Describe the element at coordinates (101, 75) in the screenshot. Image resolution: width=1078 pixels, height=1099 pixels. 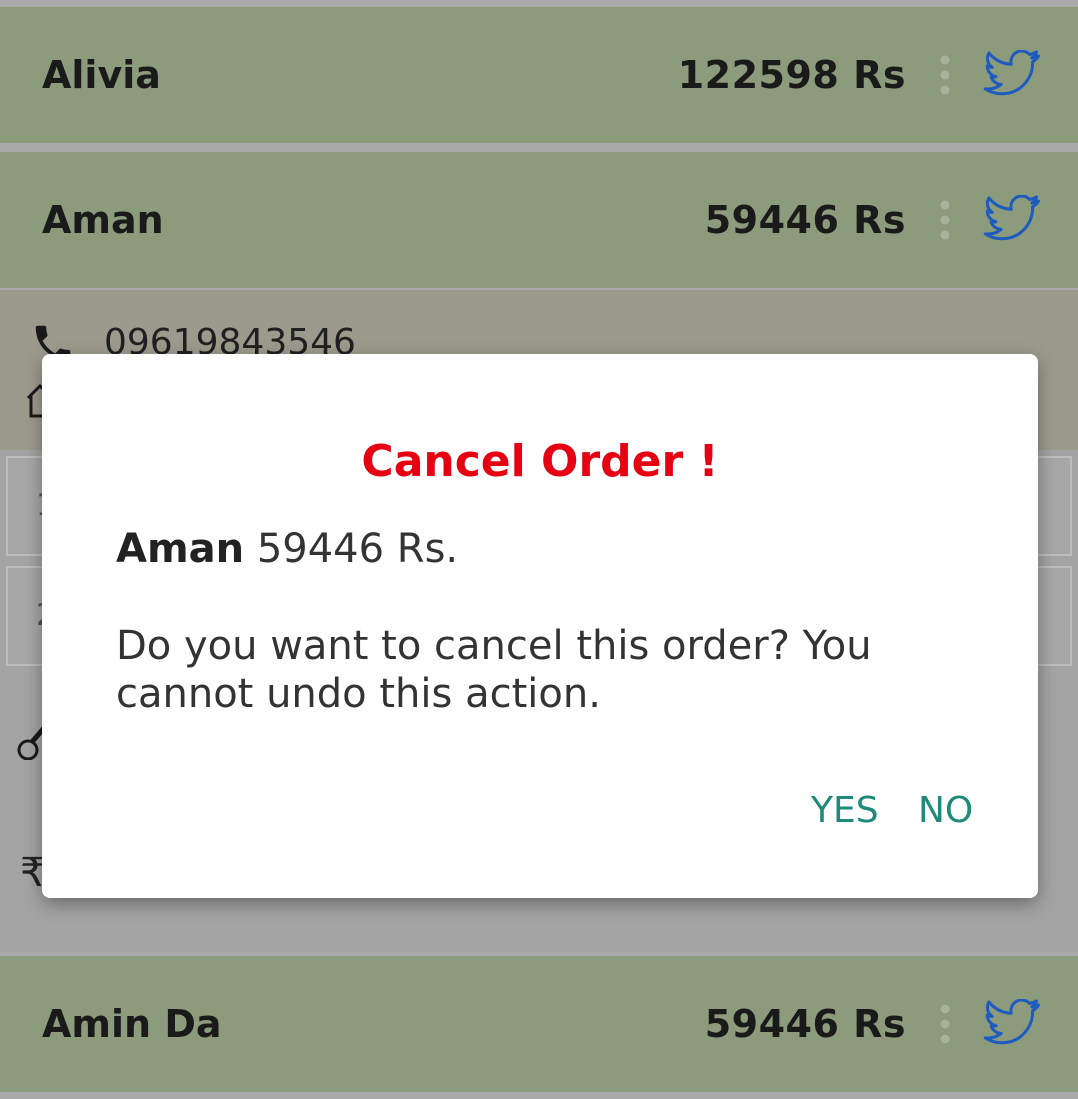
I see `row-name: Alivia` at that location.